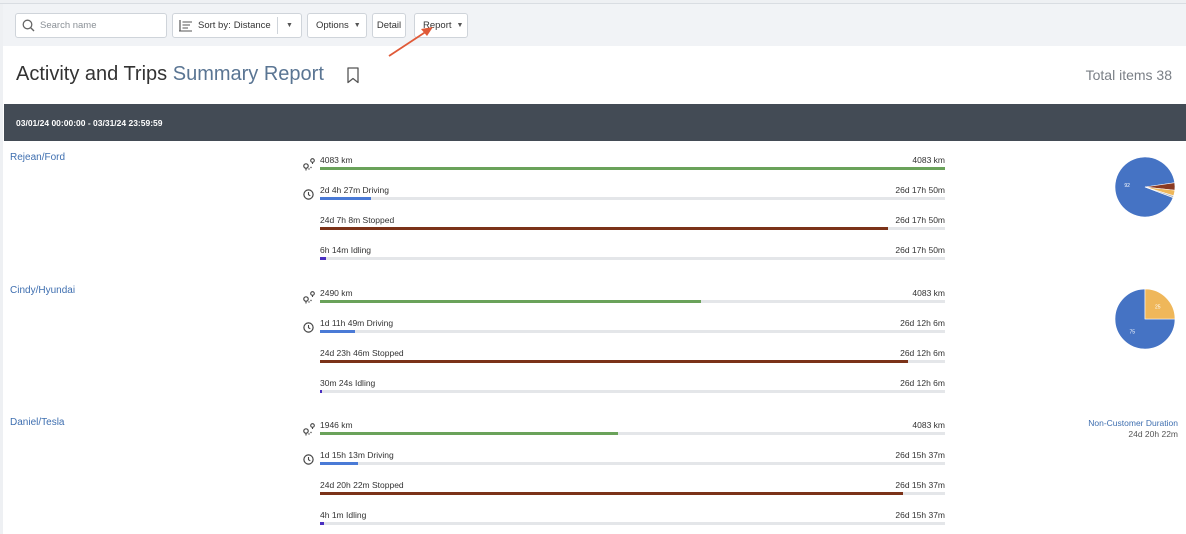 The width and height of the screenshot is (1186, 534). What do you see at coordinates (1132, 333) in the screenshot?
I see `pie-slice-label: 75` at bounding box center [1132, 333].